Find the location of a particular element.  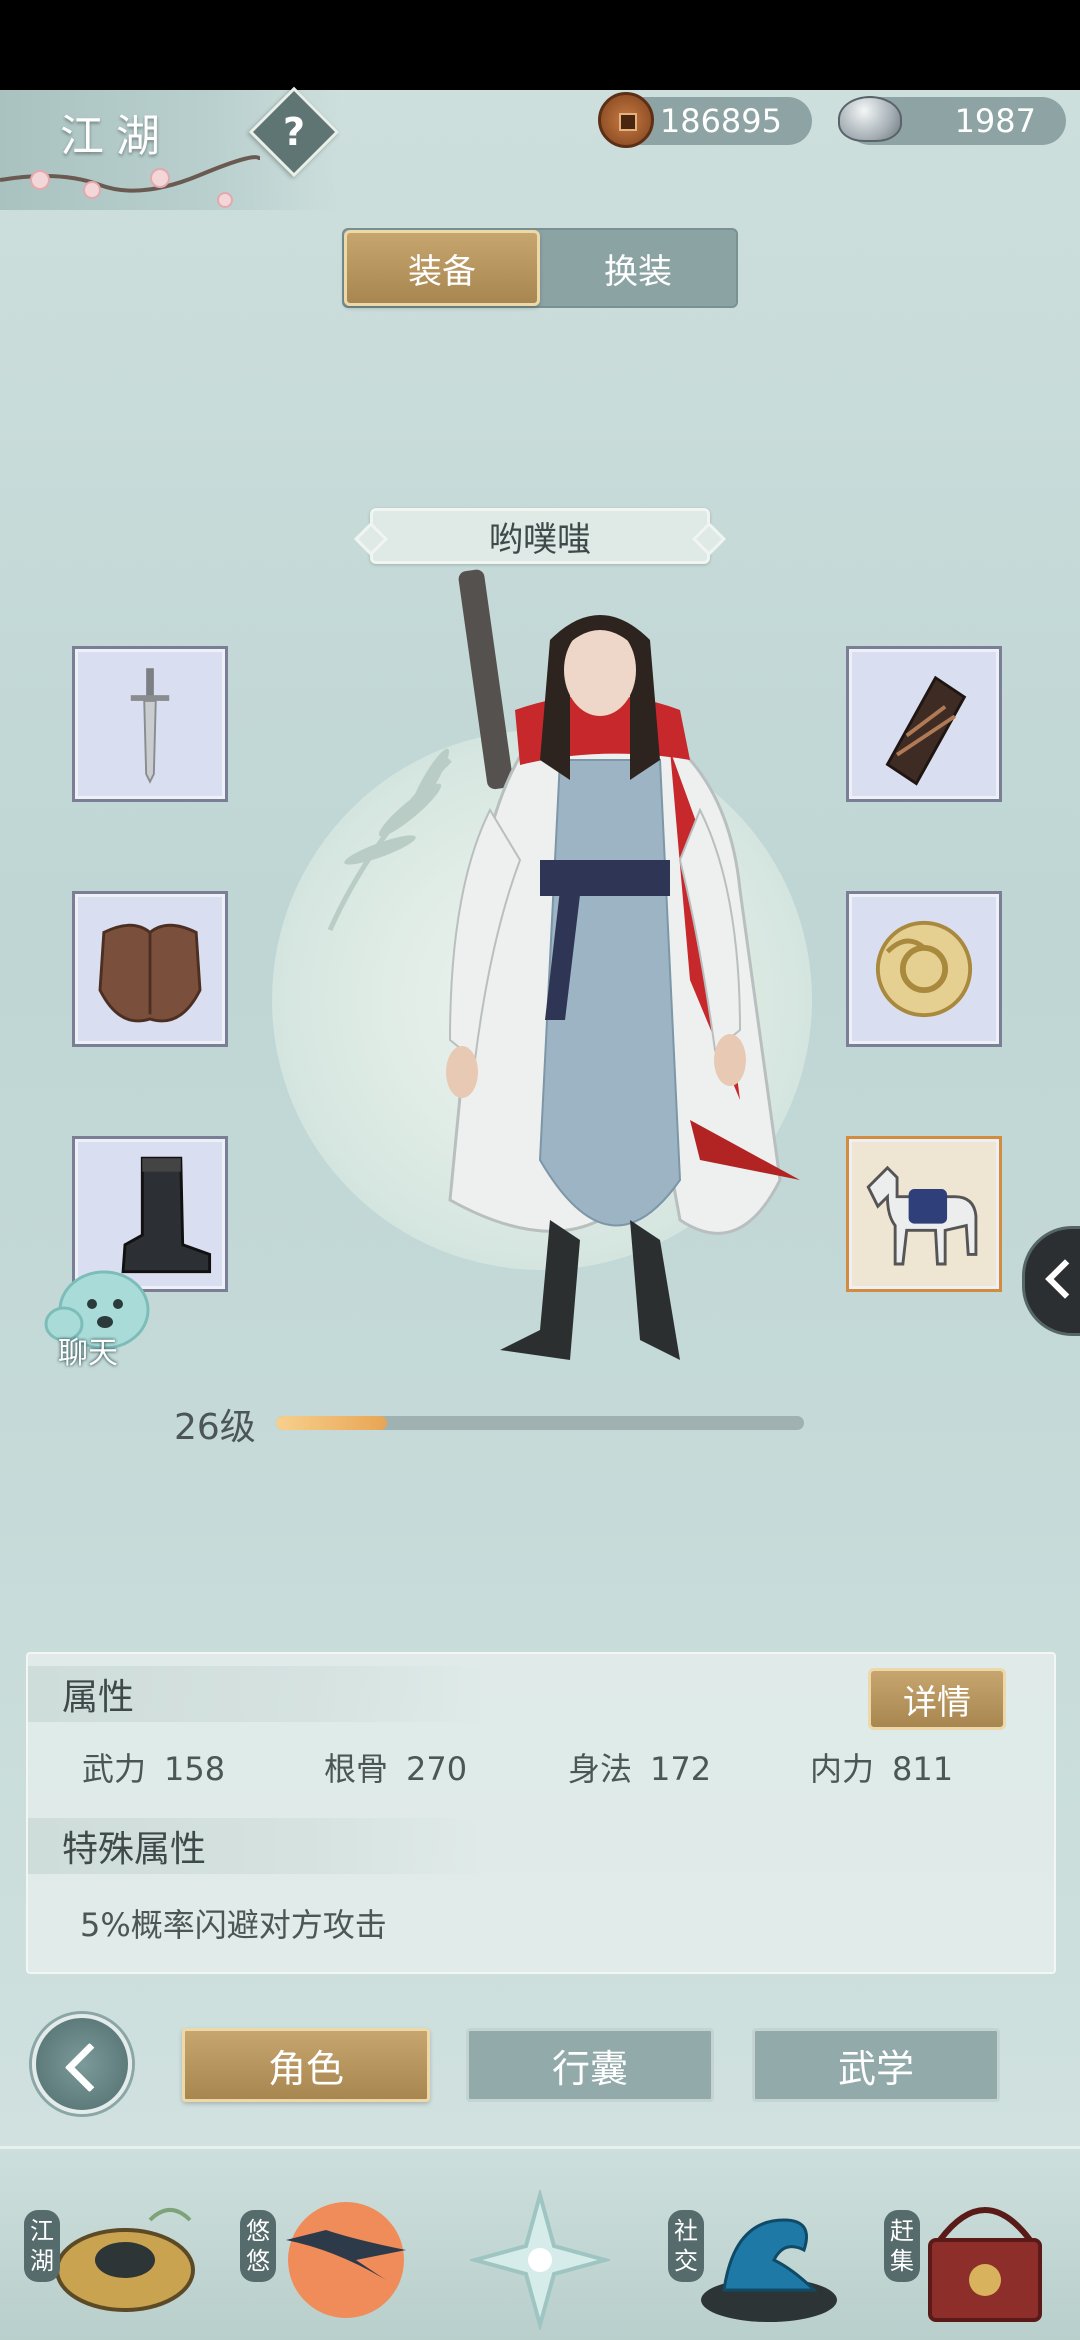

stat-constitution: 根骨 270 is located at coordinates (395, 1767).